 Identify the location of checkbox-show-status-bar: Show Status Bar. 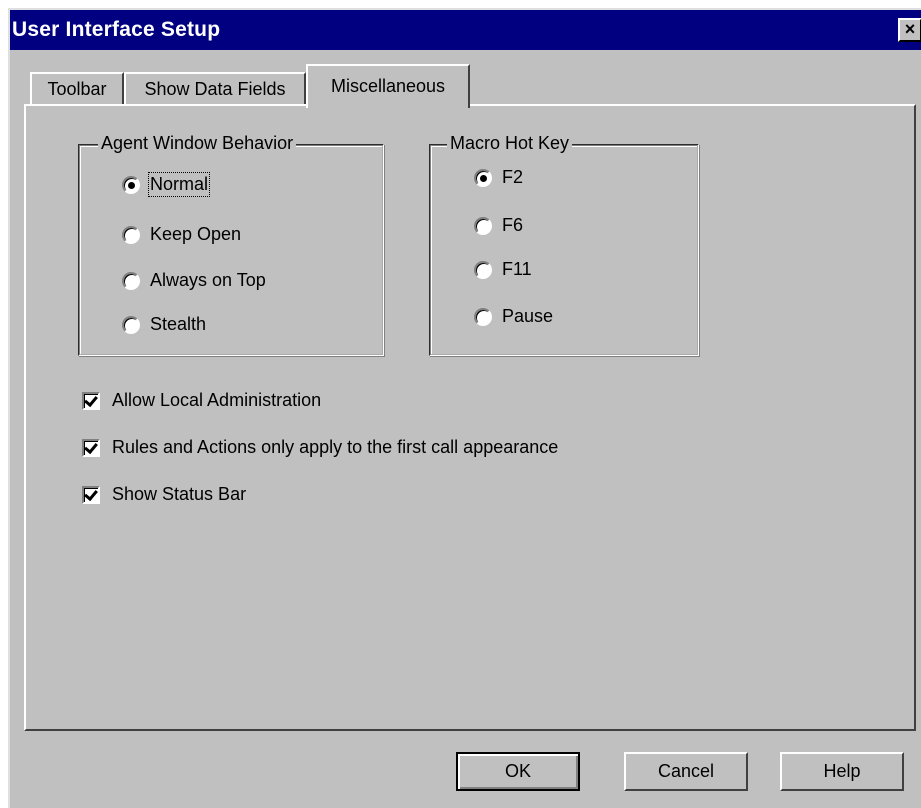
(164, 494).